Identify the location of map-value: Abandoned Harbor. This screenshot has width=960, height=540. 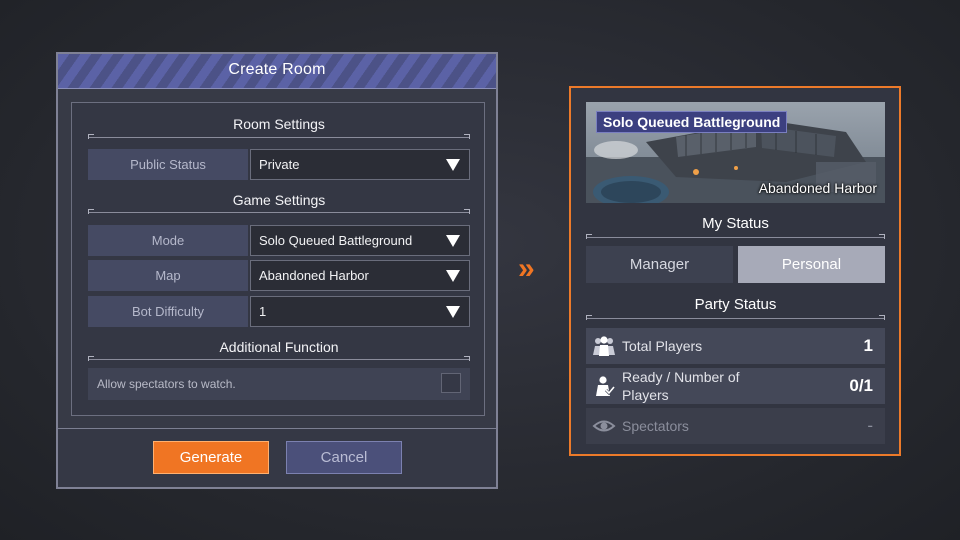
(314, 275).